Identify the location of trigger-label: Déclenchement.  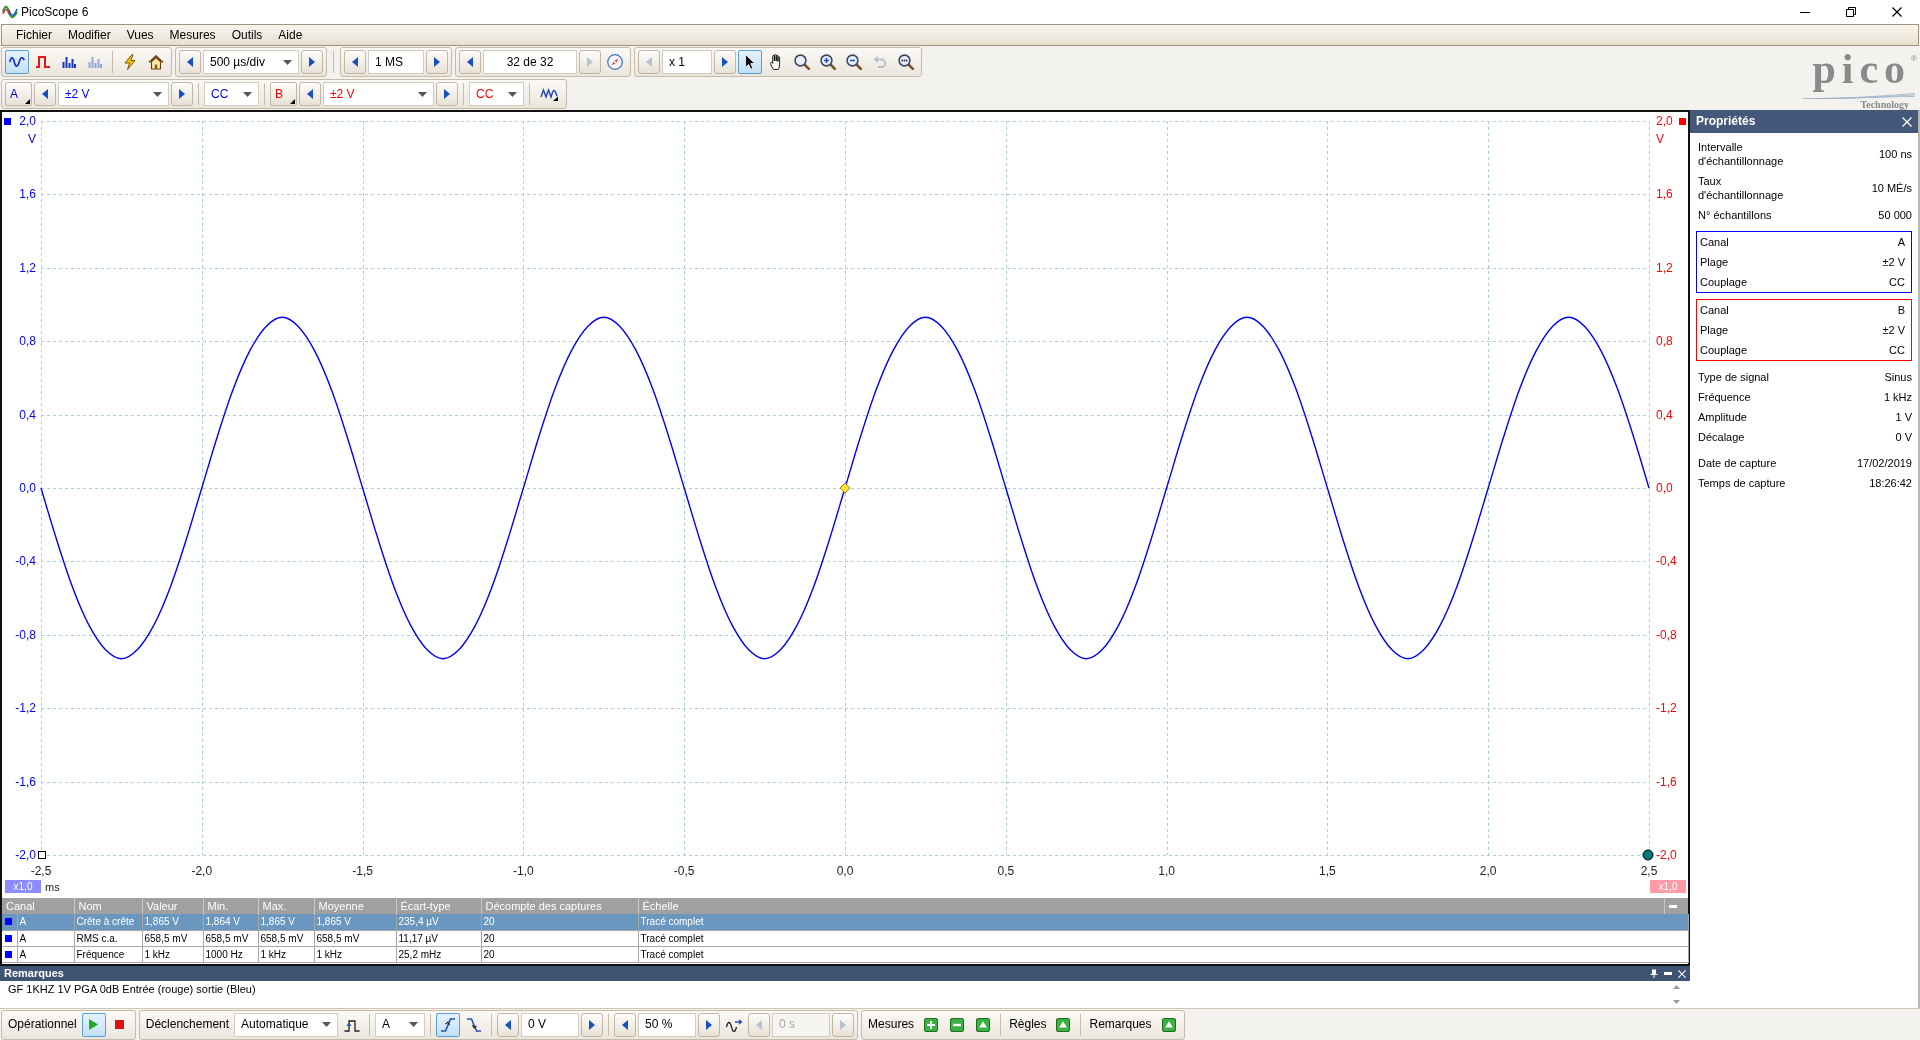
(187, 1024).